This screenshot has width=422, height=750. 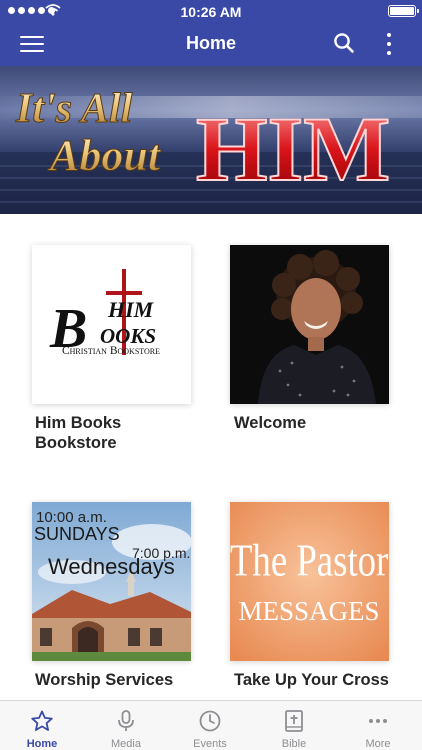 I want to click on church-steeple, so click(x=131, y=588).